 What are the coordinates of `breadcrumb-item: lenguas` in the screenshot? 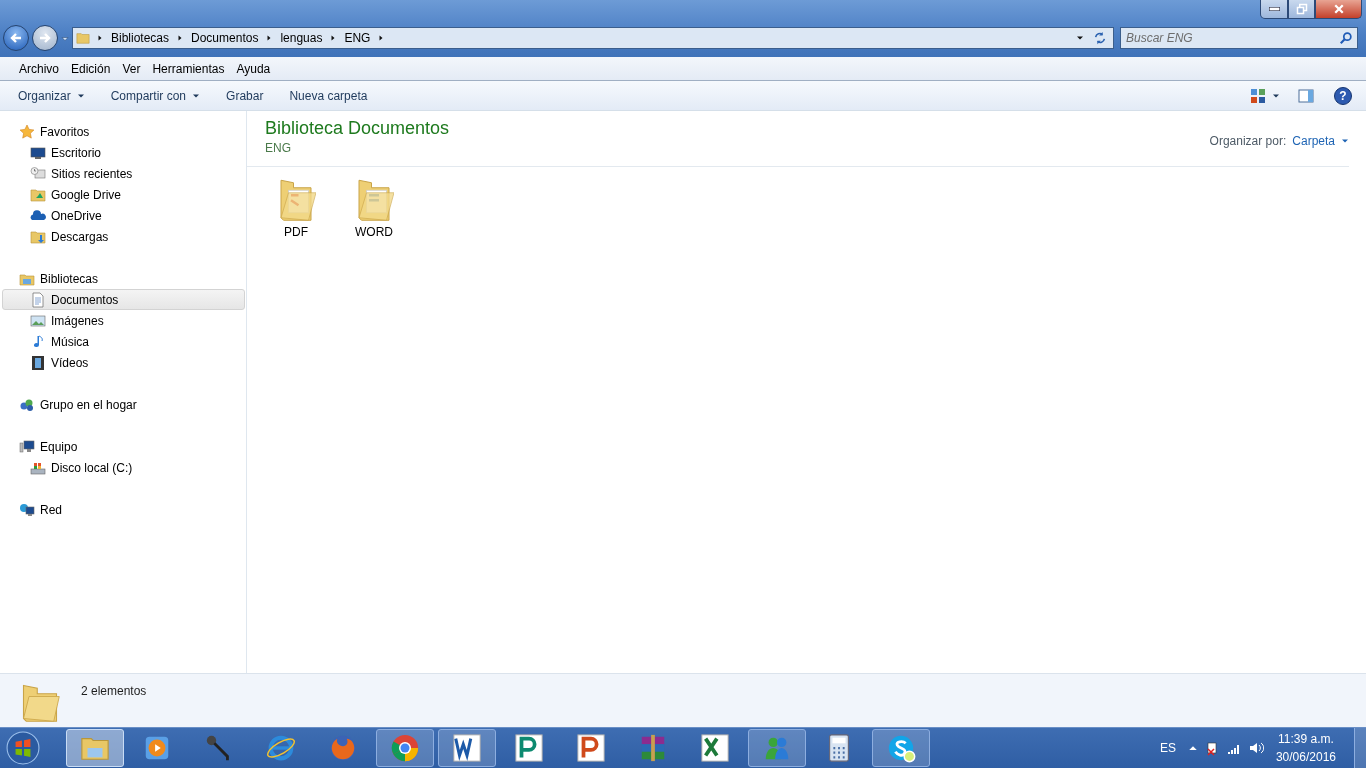 It's located at (301, 38).